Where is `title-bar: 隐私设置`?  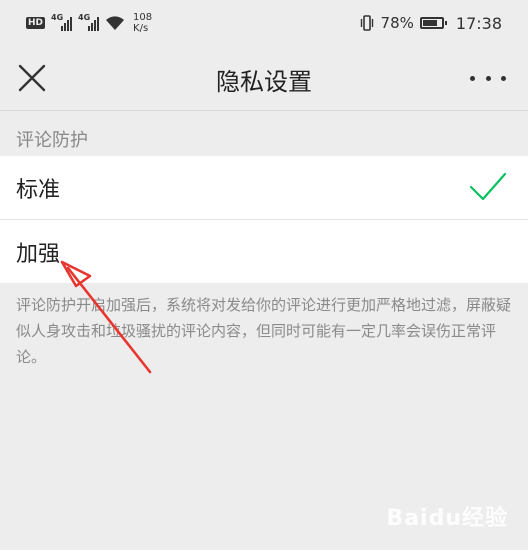 title-bar: 隐私设置 is located at coordinates (264, 78).